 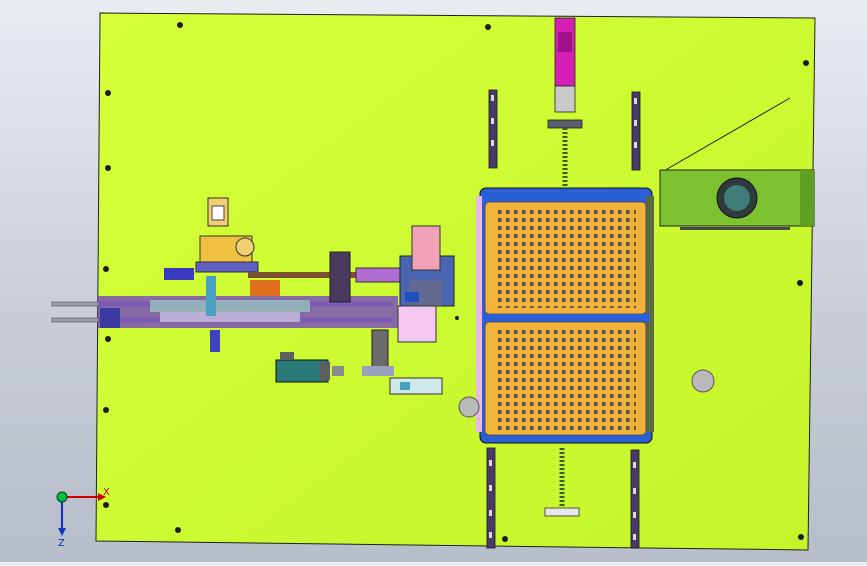 What do you see at coordinates (61, 543) in the screenshot?
I see `z-axis-label: Z` at bounding box center [61, 543].